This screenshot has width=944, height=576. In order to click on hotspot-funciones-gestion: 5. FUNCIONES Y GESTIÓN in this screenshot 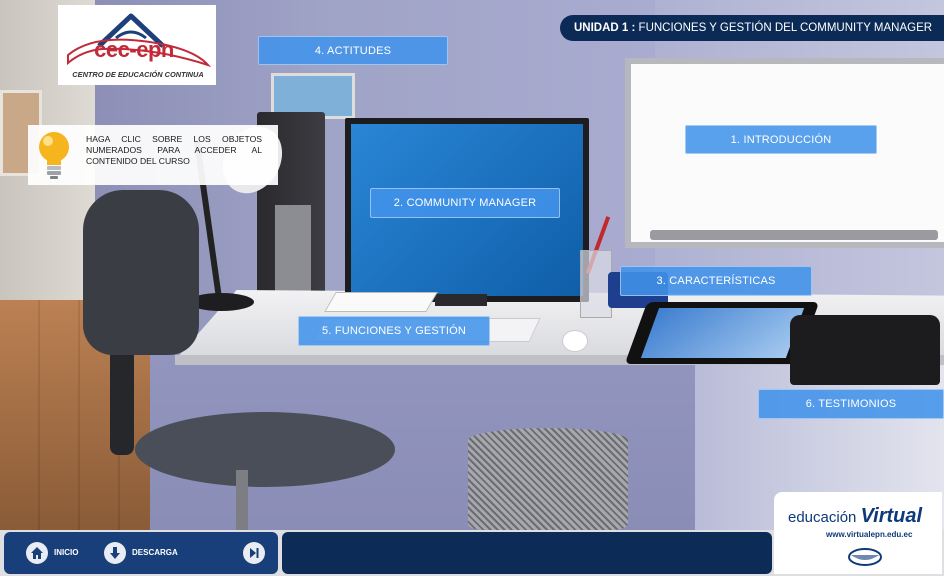, I will do `click(394, 331)`.